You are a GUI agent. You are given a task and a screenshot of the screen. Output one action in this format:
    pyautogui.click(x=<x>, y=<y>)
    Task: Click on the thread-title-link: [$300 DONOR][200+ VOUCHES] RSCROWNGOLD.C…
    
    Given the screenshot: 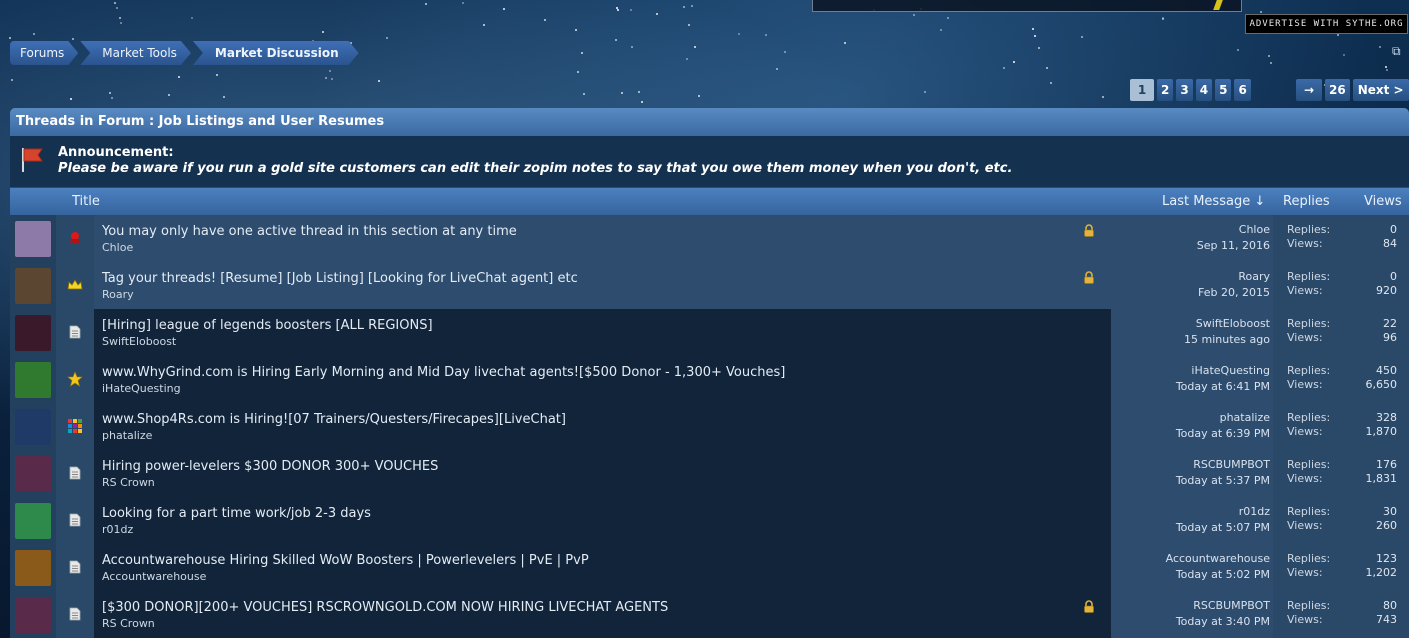 What is the action you would take?
    pyautogui.click(x=385, y=607)
    